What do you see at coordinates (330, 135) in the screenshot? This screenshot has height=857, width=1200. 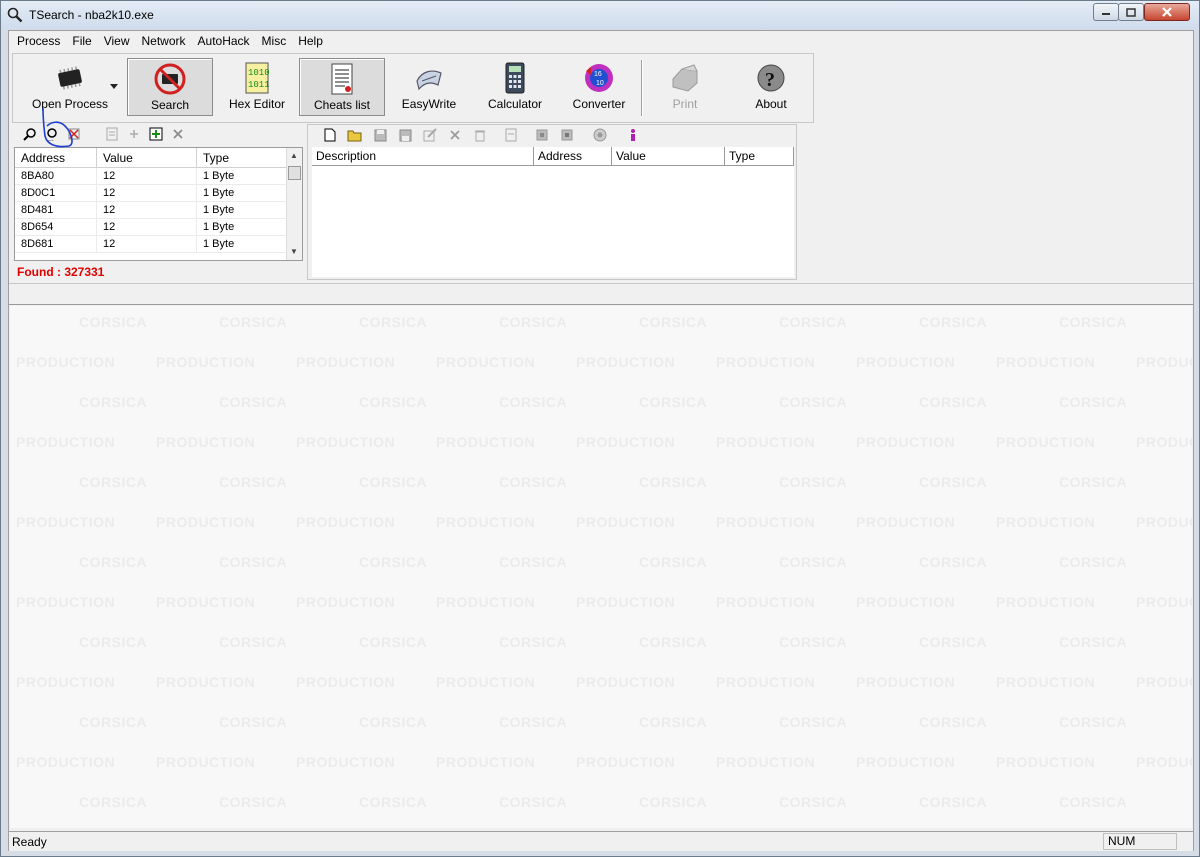 I see `new-document-icon` at bounding box center [330, 135].